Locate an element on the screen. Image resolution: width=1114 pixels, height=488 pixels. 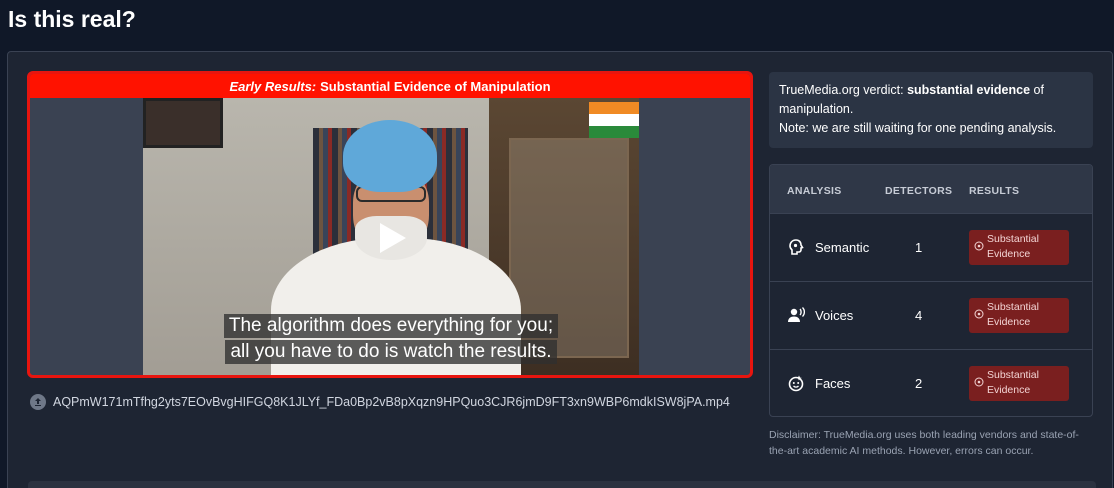
page-title: Is this real? is located at coordinates (72, 19).